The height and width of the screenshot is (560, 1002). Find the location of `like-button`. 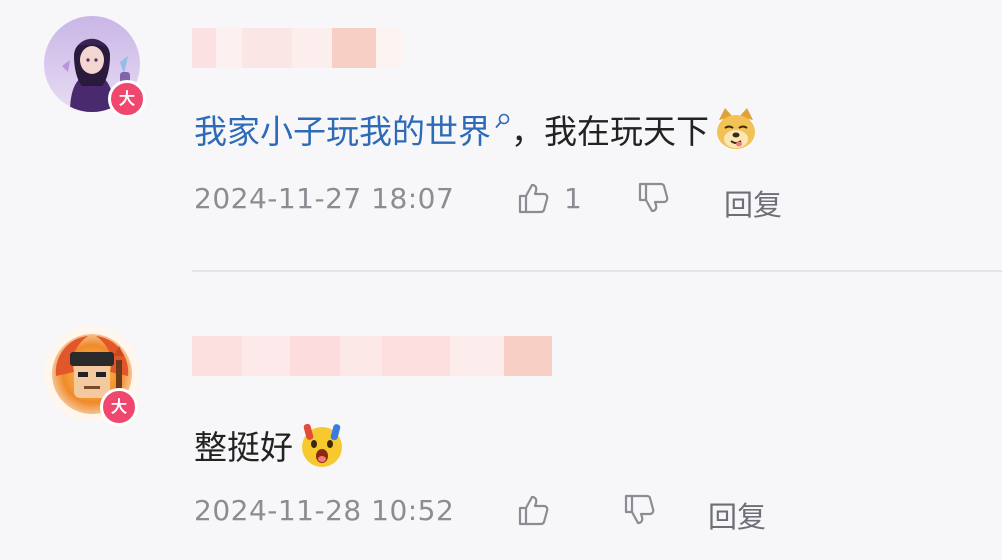

like-button is located at coordinates (540, 510).